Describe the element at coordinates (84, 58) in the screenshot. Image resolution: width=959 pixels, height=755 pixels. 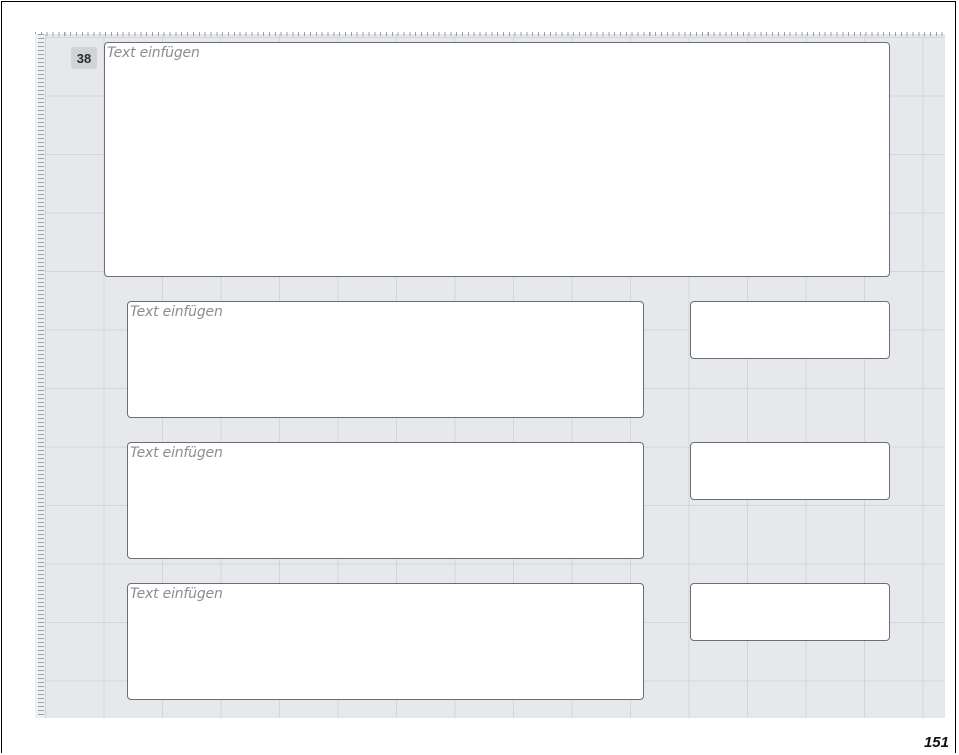
I see `item-number-badge: 38` at that location.